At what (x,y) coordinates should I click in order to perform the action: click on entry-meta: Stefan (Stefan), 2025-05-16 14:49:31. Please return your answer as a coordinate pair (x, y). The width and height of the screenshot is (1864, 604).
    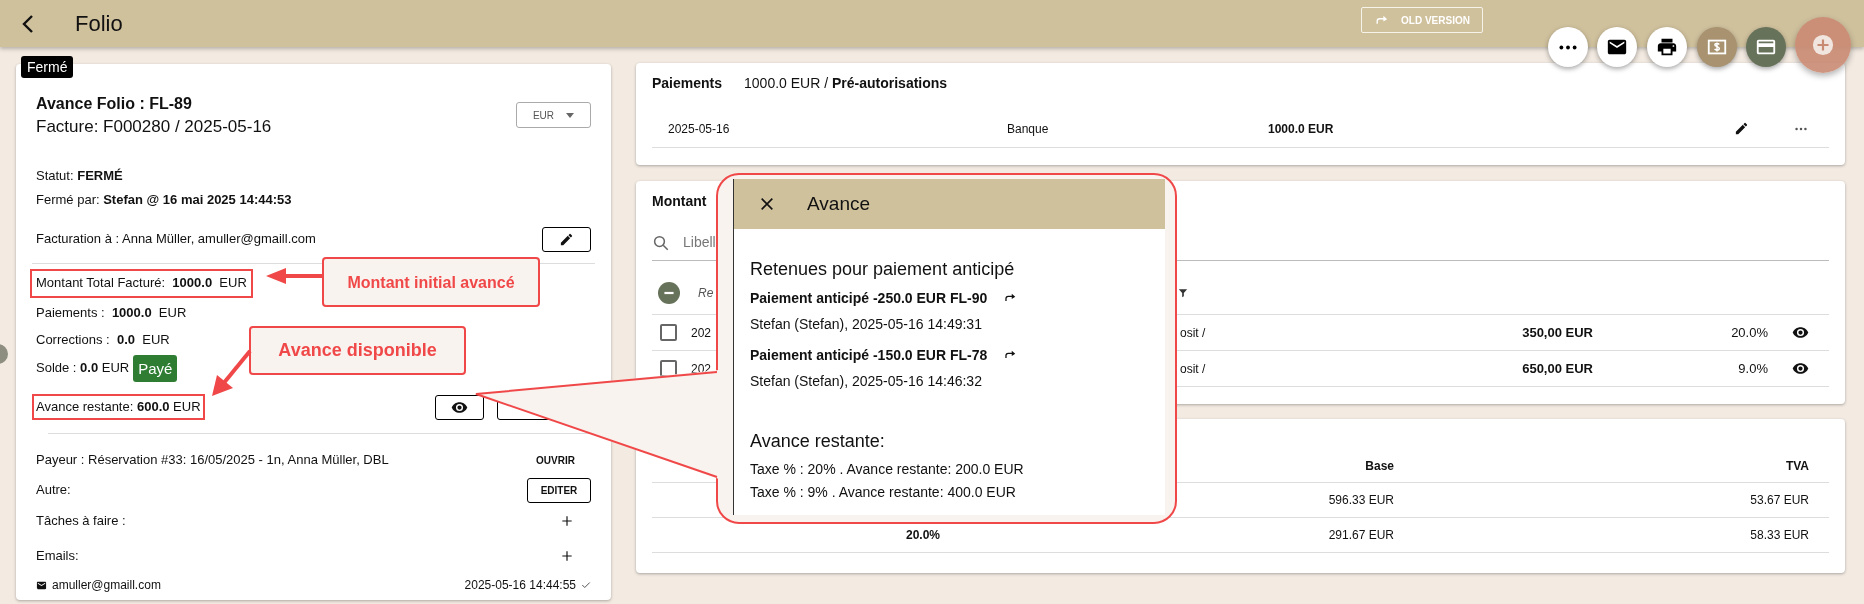
    Looking at the image, I should click on (866, 324).